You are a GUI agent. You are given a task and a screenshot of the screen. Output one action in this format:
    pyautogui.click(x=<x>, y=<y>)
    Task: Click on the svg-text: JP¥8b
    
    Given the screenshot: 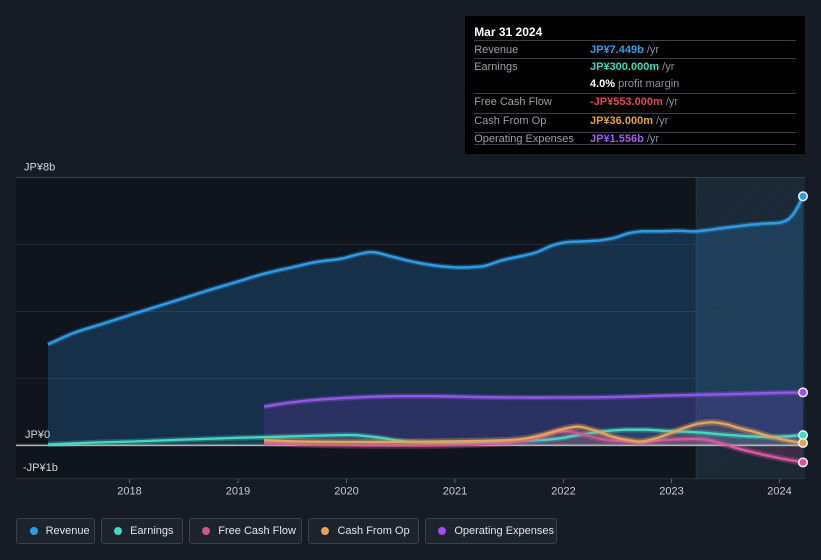 What is the action you would take?
    pyautogui.click(x=39, y=168)
    